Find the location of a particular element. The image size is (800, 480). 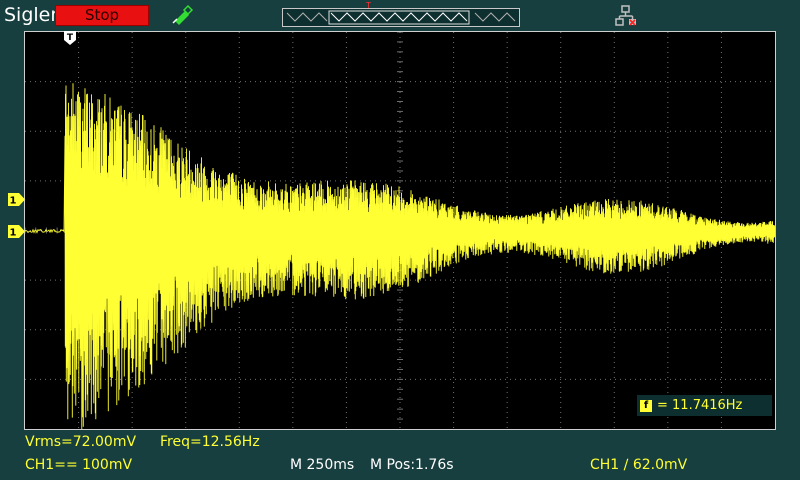

vrms-measurement: Vrms=72.00mV is located at coordinates (81, 442).